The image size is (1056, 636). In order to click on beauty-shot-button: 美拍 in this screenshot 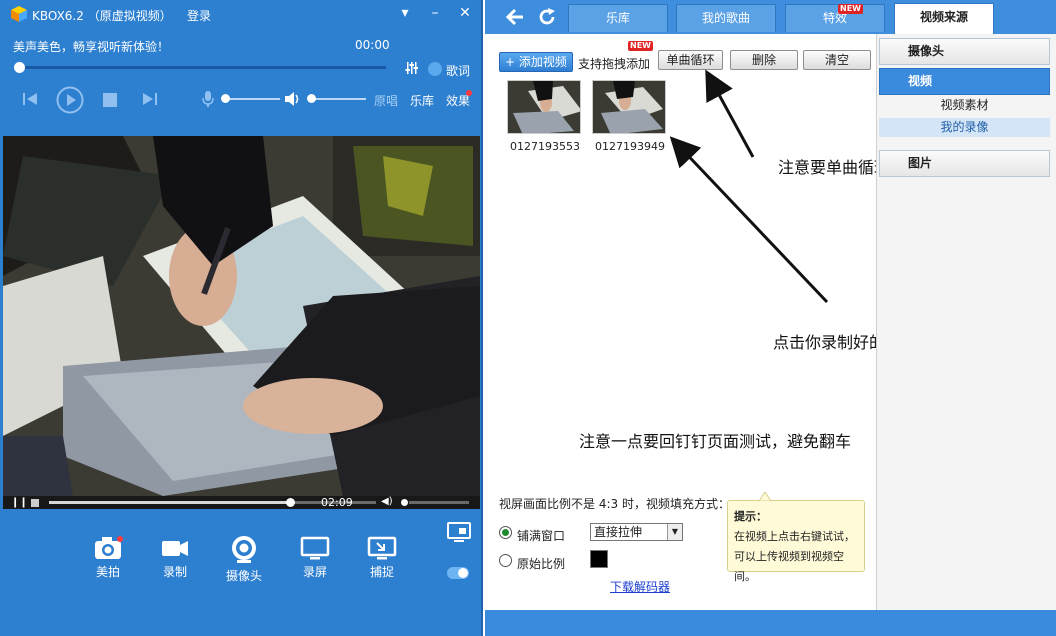, I will do `click(108, 557)`.